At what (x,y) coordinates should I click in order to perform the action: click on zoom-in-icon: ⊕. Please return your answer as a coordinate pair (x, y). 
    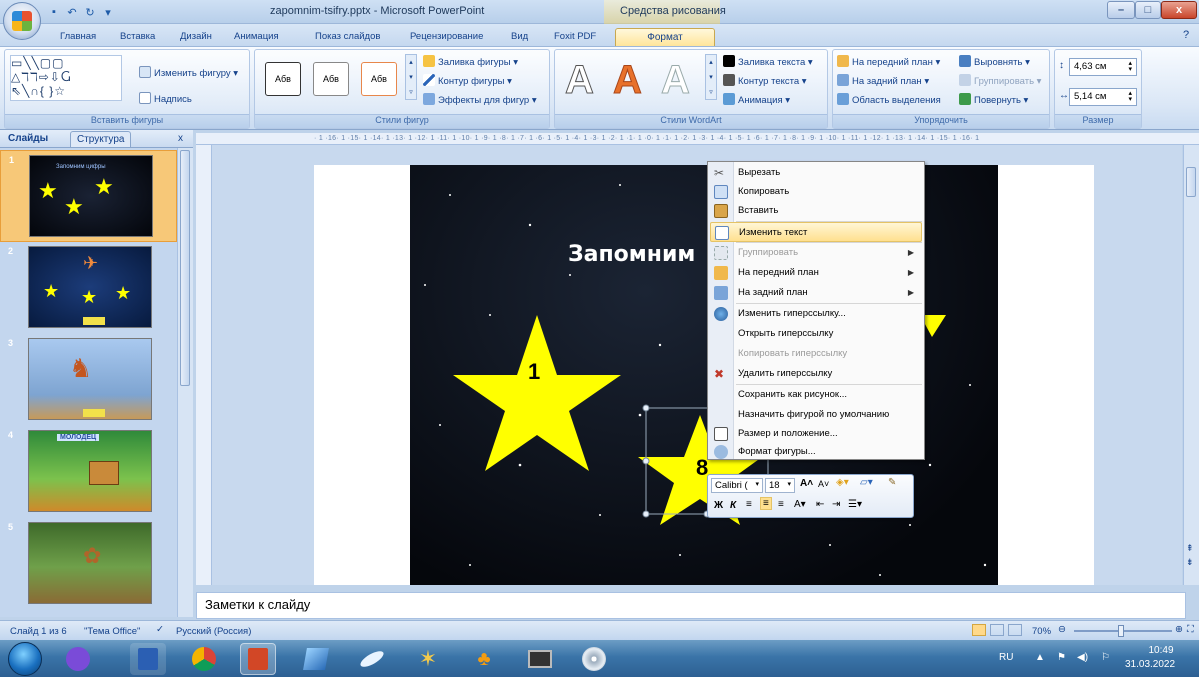
    Looking at the image, I should click on (1179, 629).